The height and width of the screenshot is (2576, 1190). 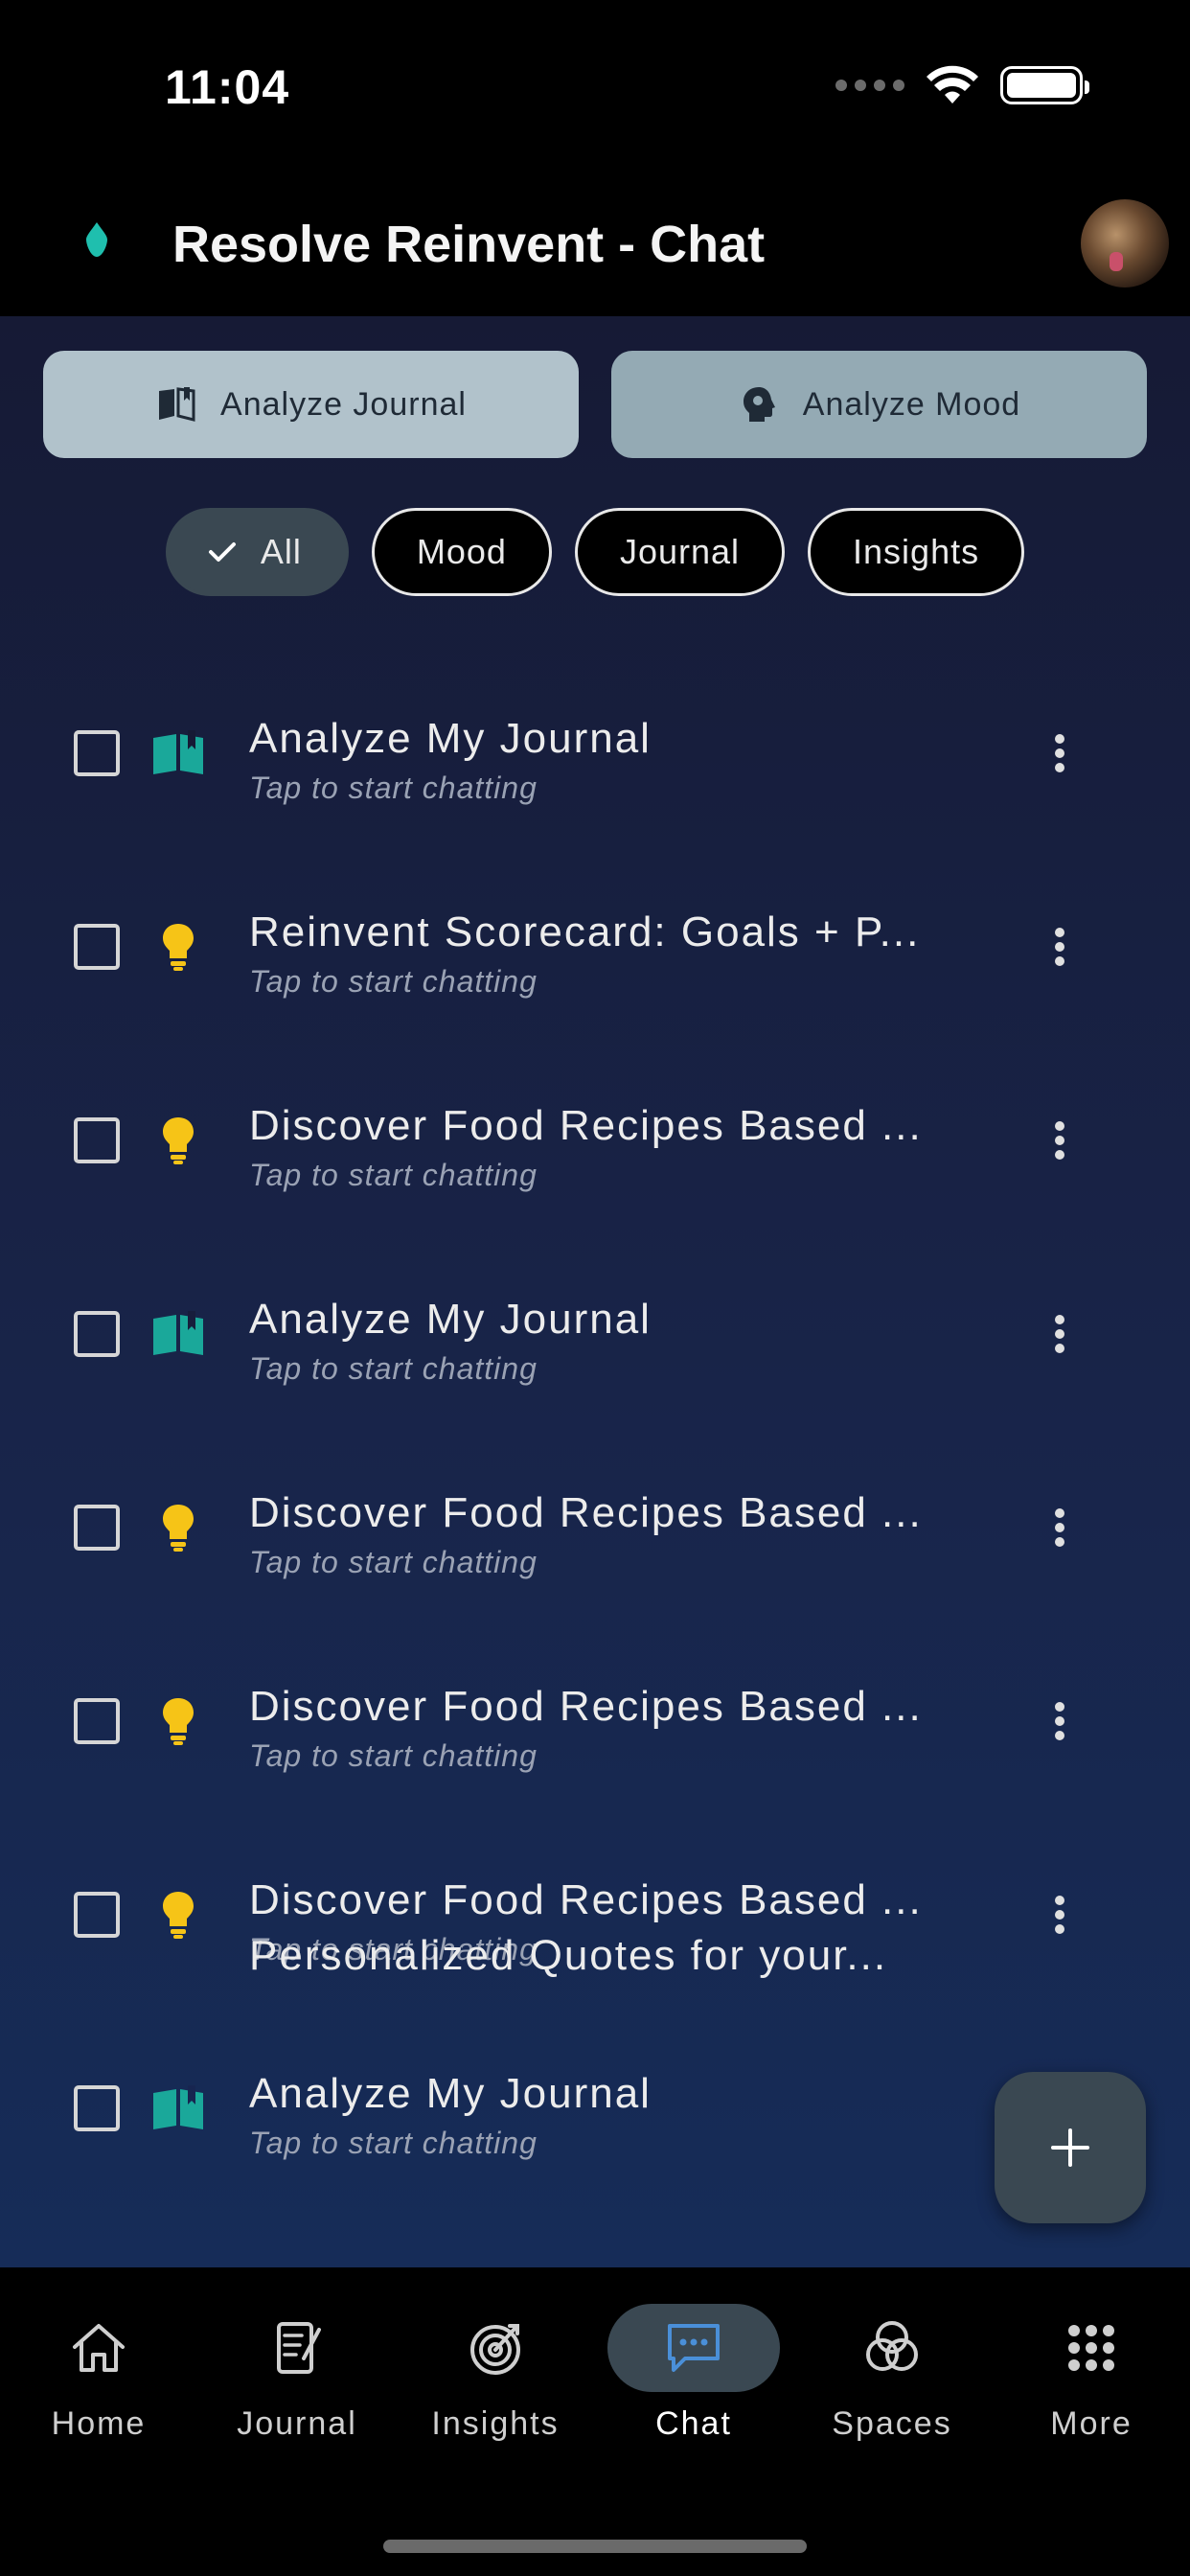 I want to click on nav-chat: Chat, so click(x=694, y=2376).